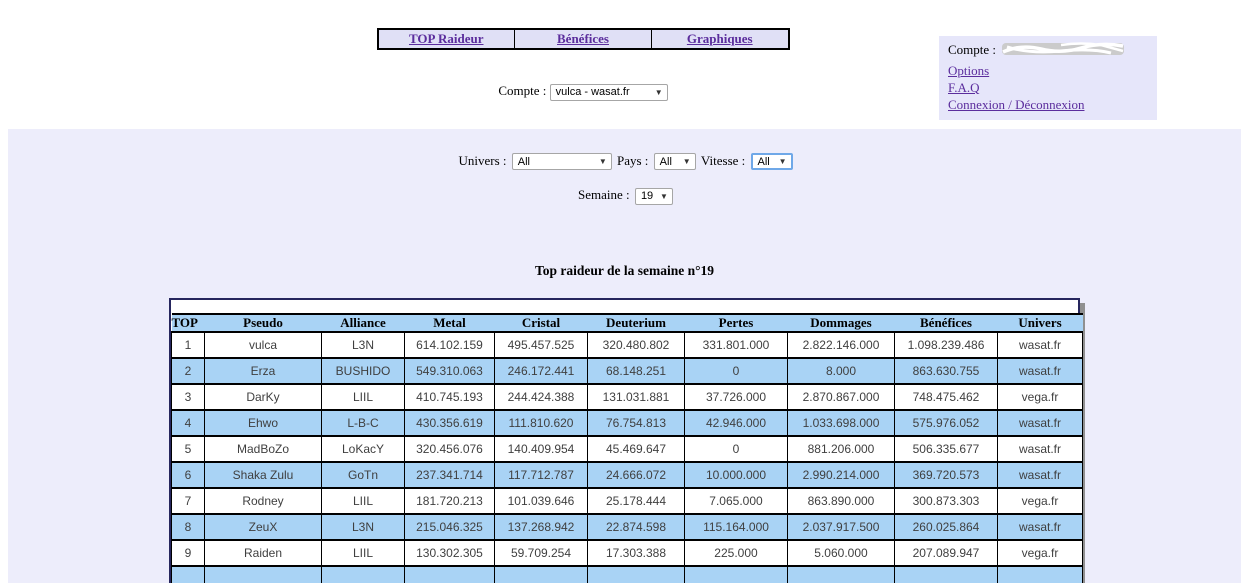 This screenshot has width=1249, height=583. I want to click on cell-pseudo: Rodney, so click(263, 501).